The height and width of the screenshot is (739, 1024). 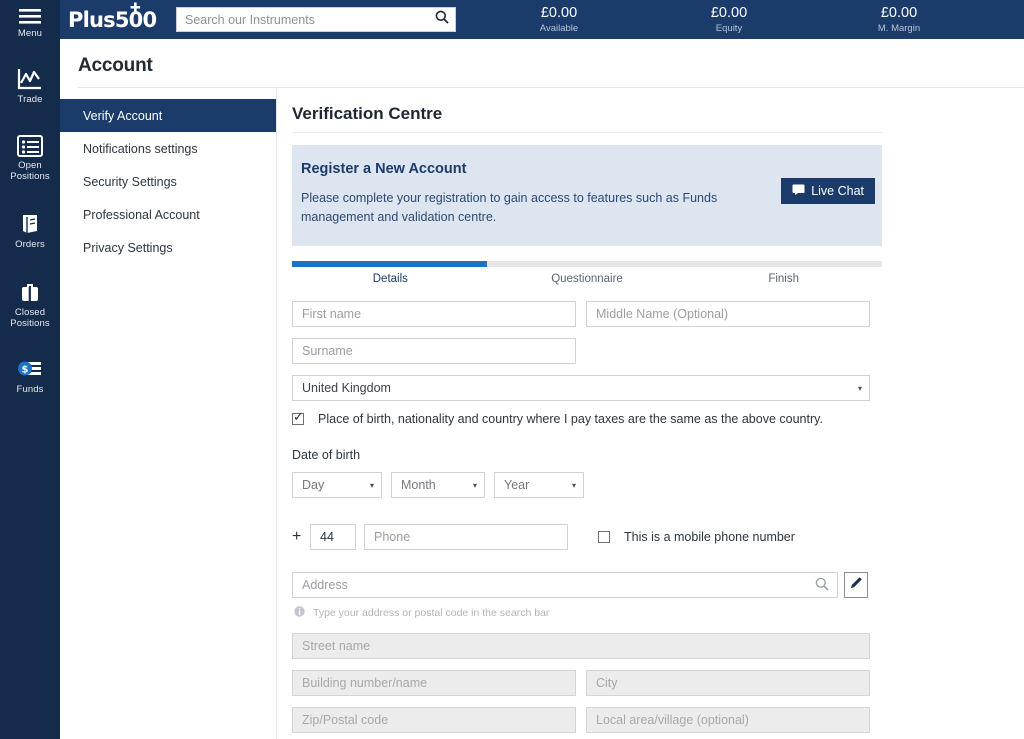 I want to click on balance-equity: £0.00 Equity, so click(x=729, y=20).